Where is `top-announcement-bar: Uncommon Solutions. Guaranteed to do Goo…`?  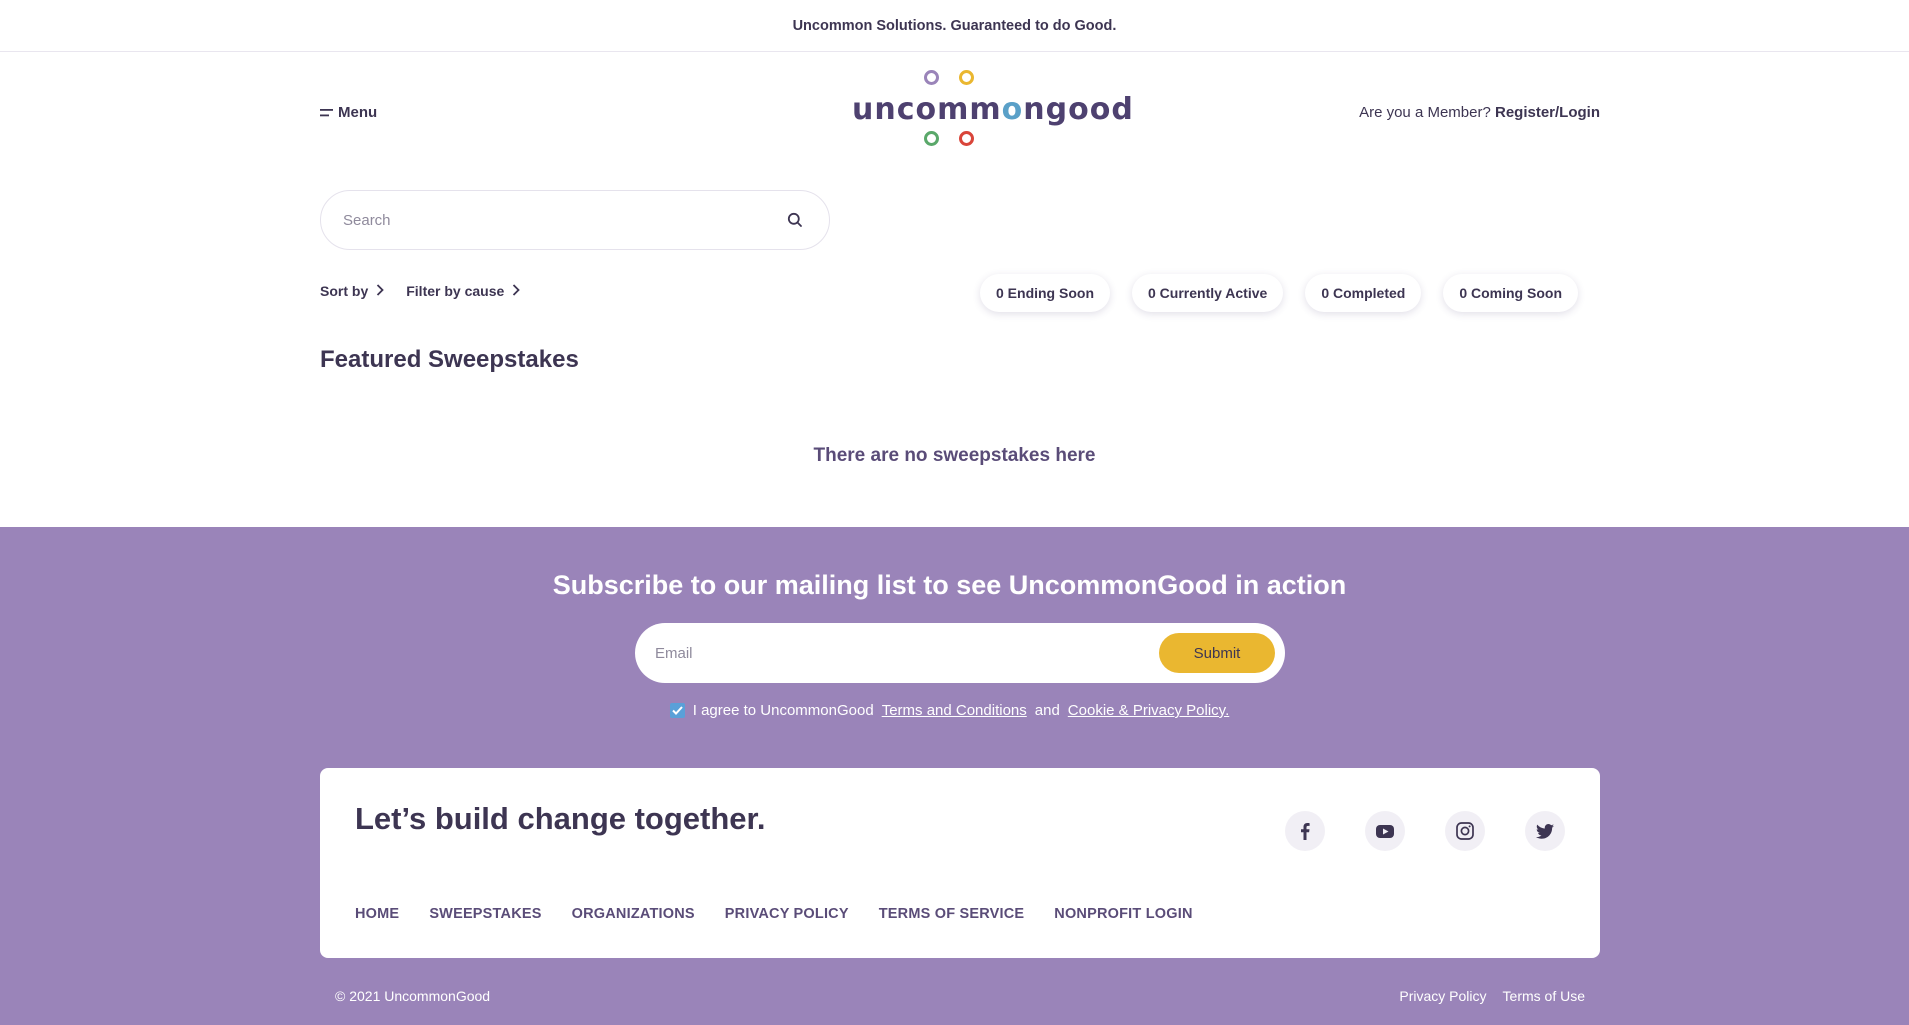
top-announcement-bar: Uncommon Solutions. Guaranteed to do Goo… is located at coordinates (954, 26).